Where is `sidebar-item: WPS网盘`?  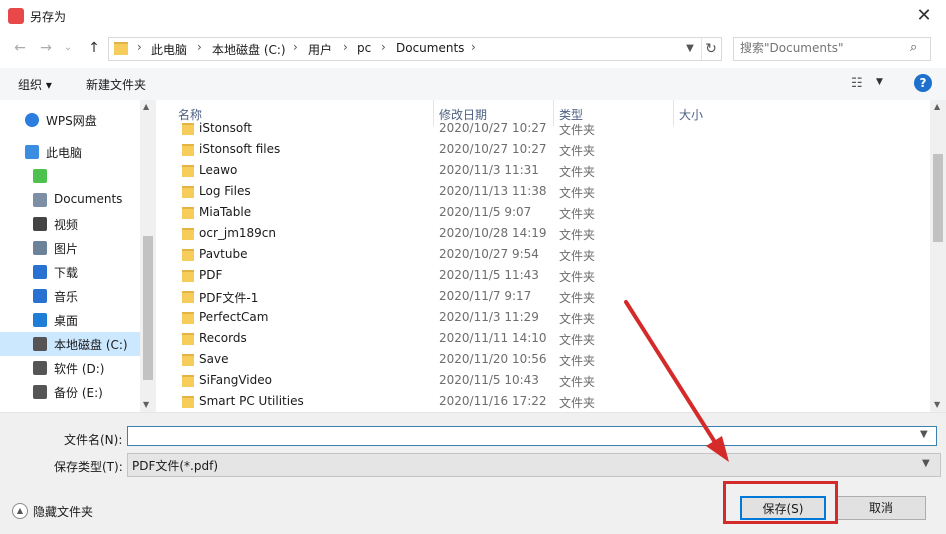
sidebar-item: WPS网盘 is located at coordinates (70, 120).